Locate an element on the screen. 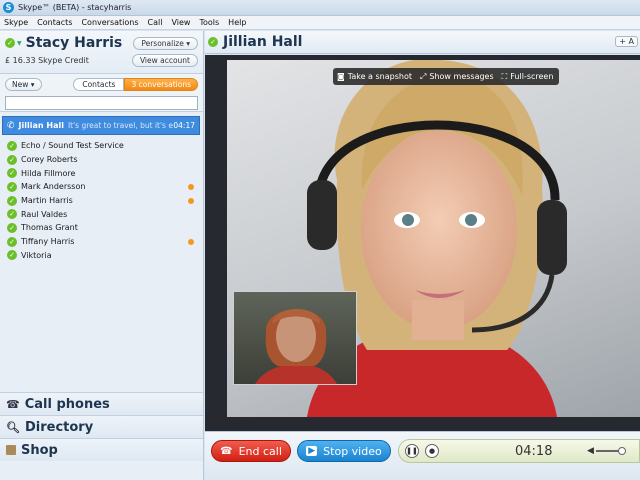 This screenshot has width=640, height=480. contact-name: Echo / Sound Test Service is located at coordinates (72, 146).